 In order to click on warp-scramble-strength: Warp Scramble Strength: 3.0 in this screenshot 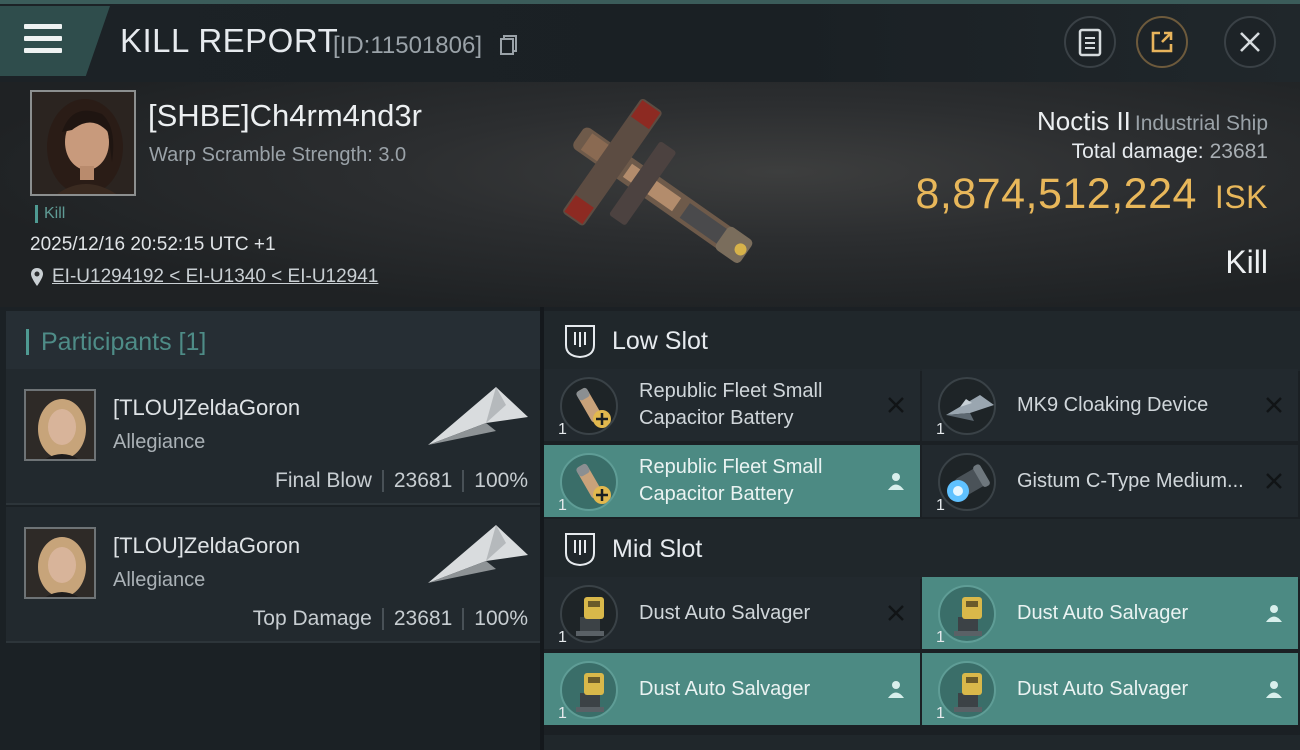, I will do `click(278, 155)`.